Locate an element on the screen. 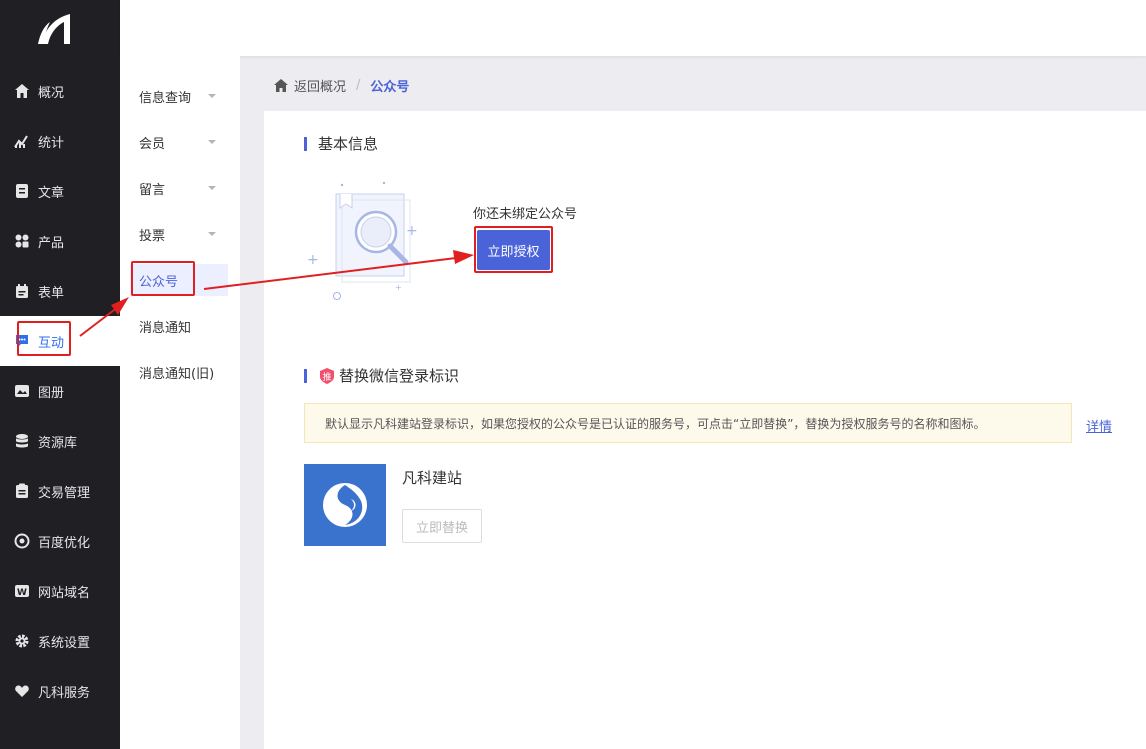 The height and width of the screenshot is (749, 1146). top-header is located at coordinates (633, 28).